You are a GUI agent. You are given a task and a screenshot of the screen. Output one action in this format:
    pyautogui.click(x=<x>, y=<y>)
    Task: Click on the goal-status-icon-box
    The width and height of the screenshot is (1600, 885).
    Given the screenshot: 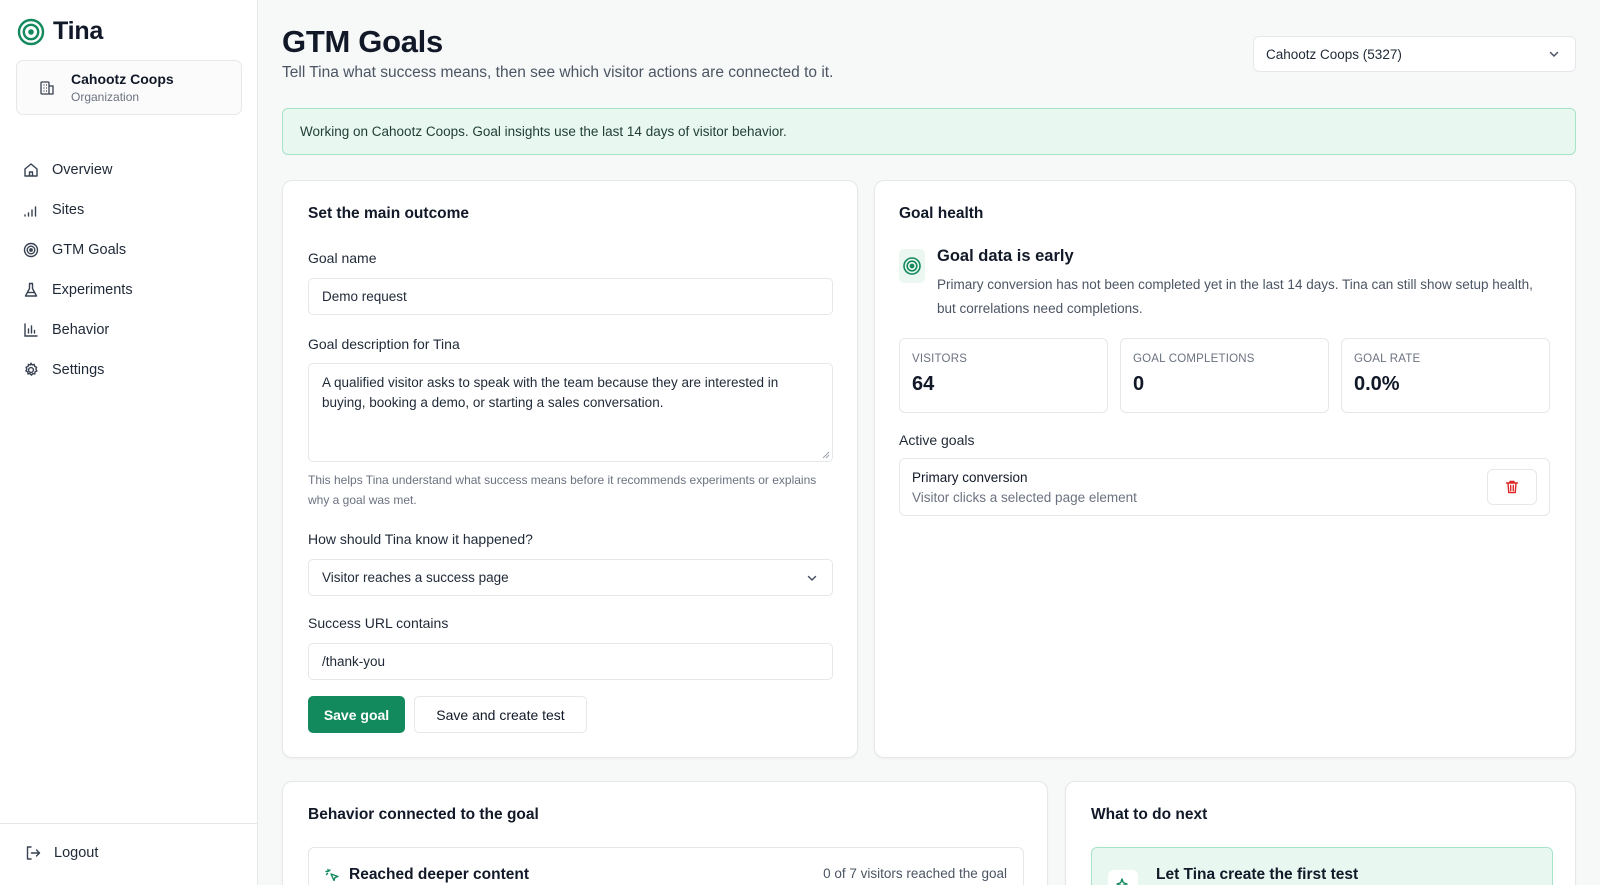 What is the action you would take?
    pyautogui.click(x=912, y=266)
    